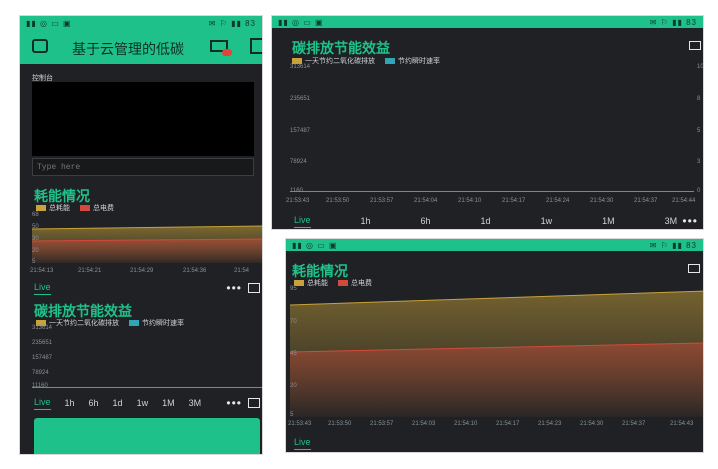  Describe the element at coordinates (90, 271) in the screenshot. I see `energy-x-tick: 21:54:21` at that location.